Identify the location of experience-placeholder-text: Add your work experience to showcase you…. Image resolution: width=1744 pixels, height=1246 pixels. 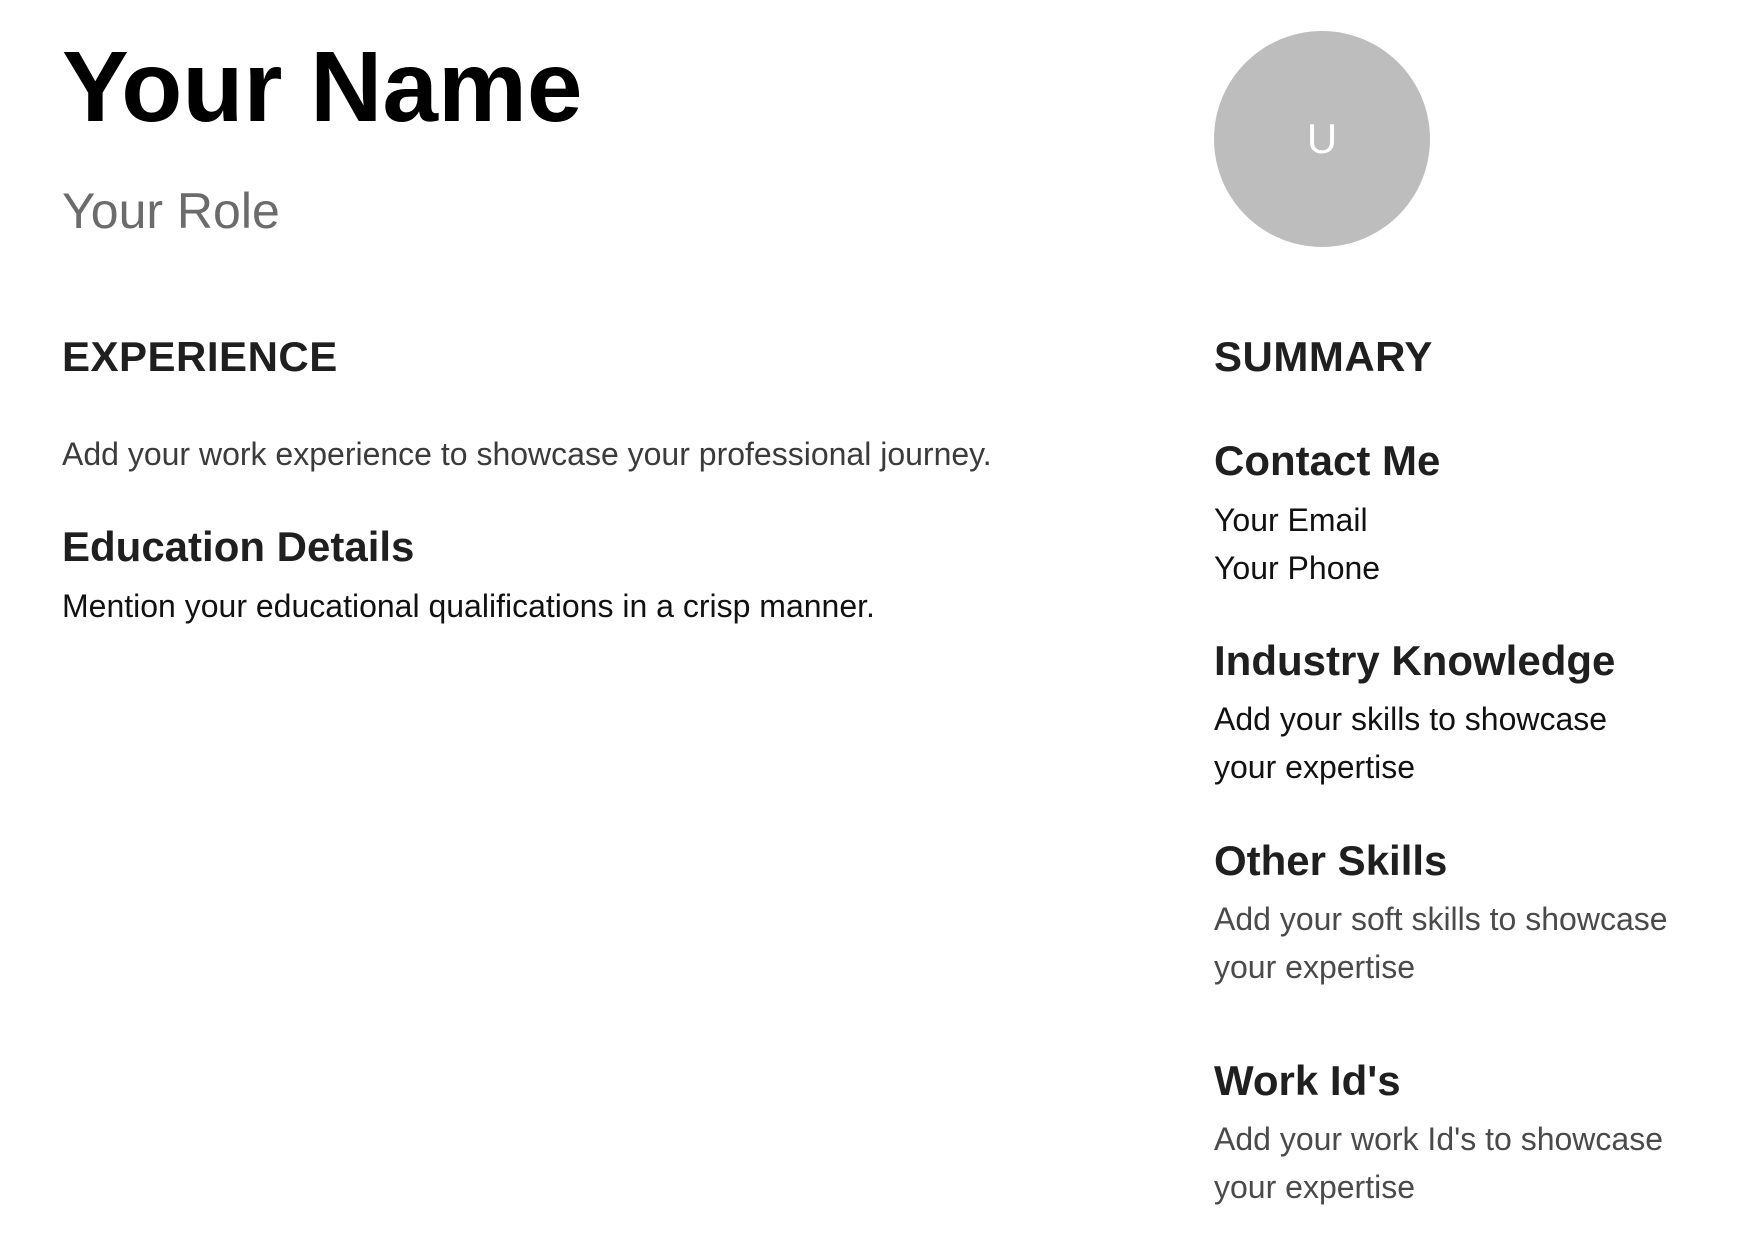
(527, 454).